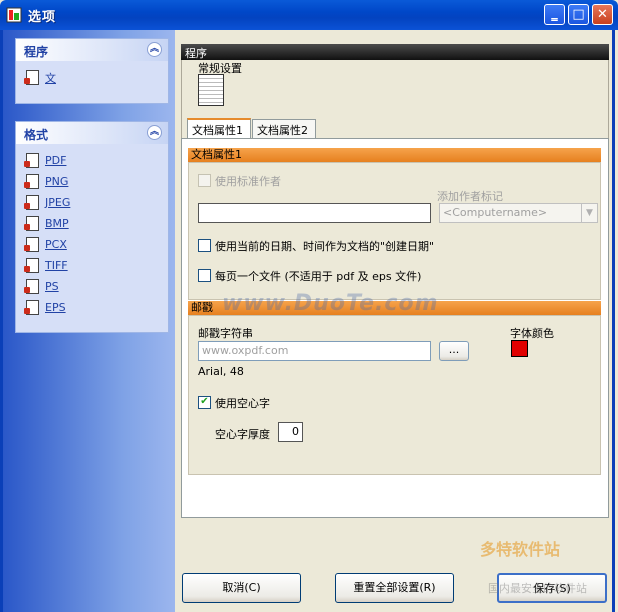 The height and width of the screenshot is (612, 618). I want to click on one-file-per-page-label: 每页一个文件 (不适用于 pdf 及 eps 文件), so click(318, 276).